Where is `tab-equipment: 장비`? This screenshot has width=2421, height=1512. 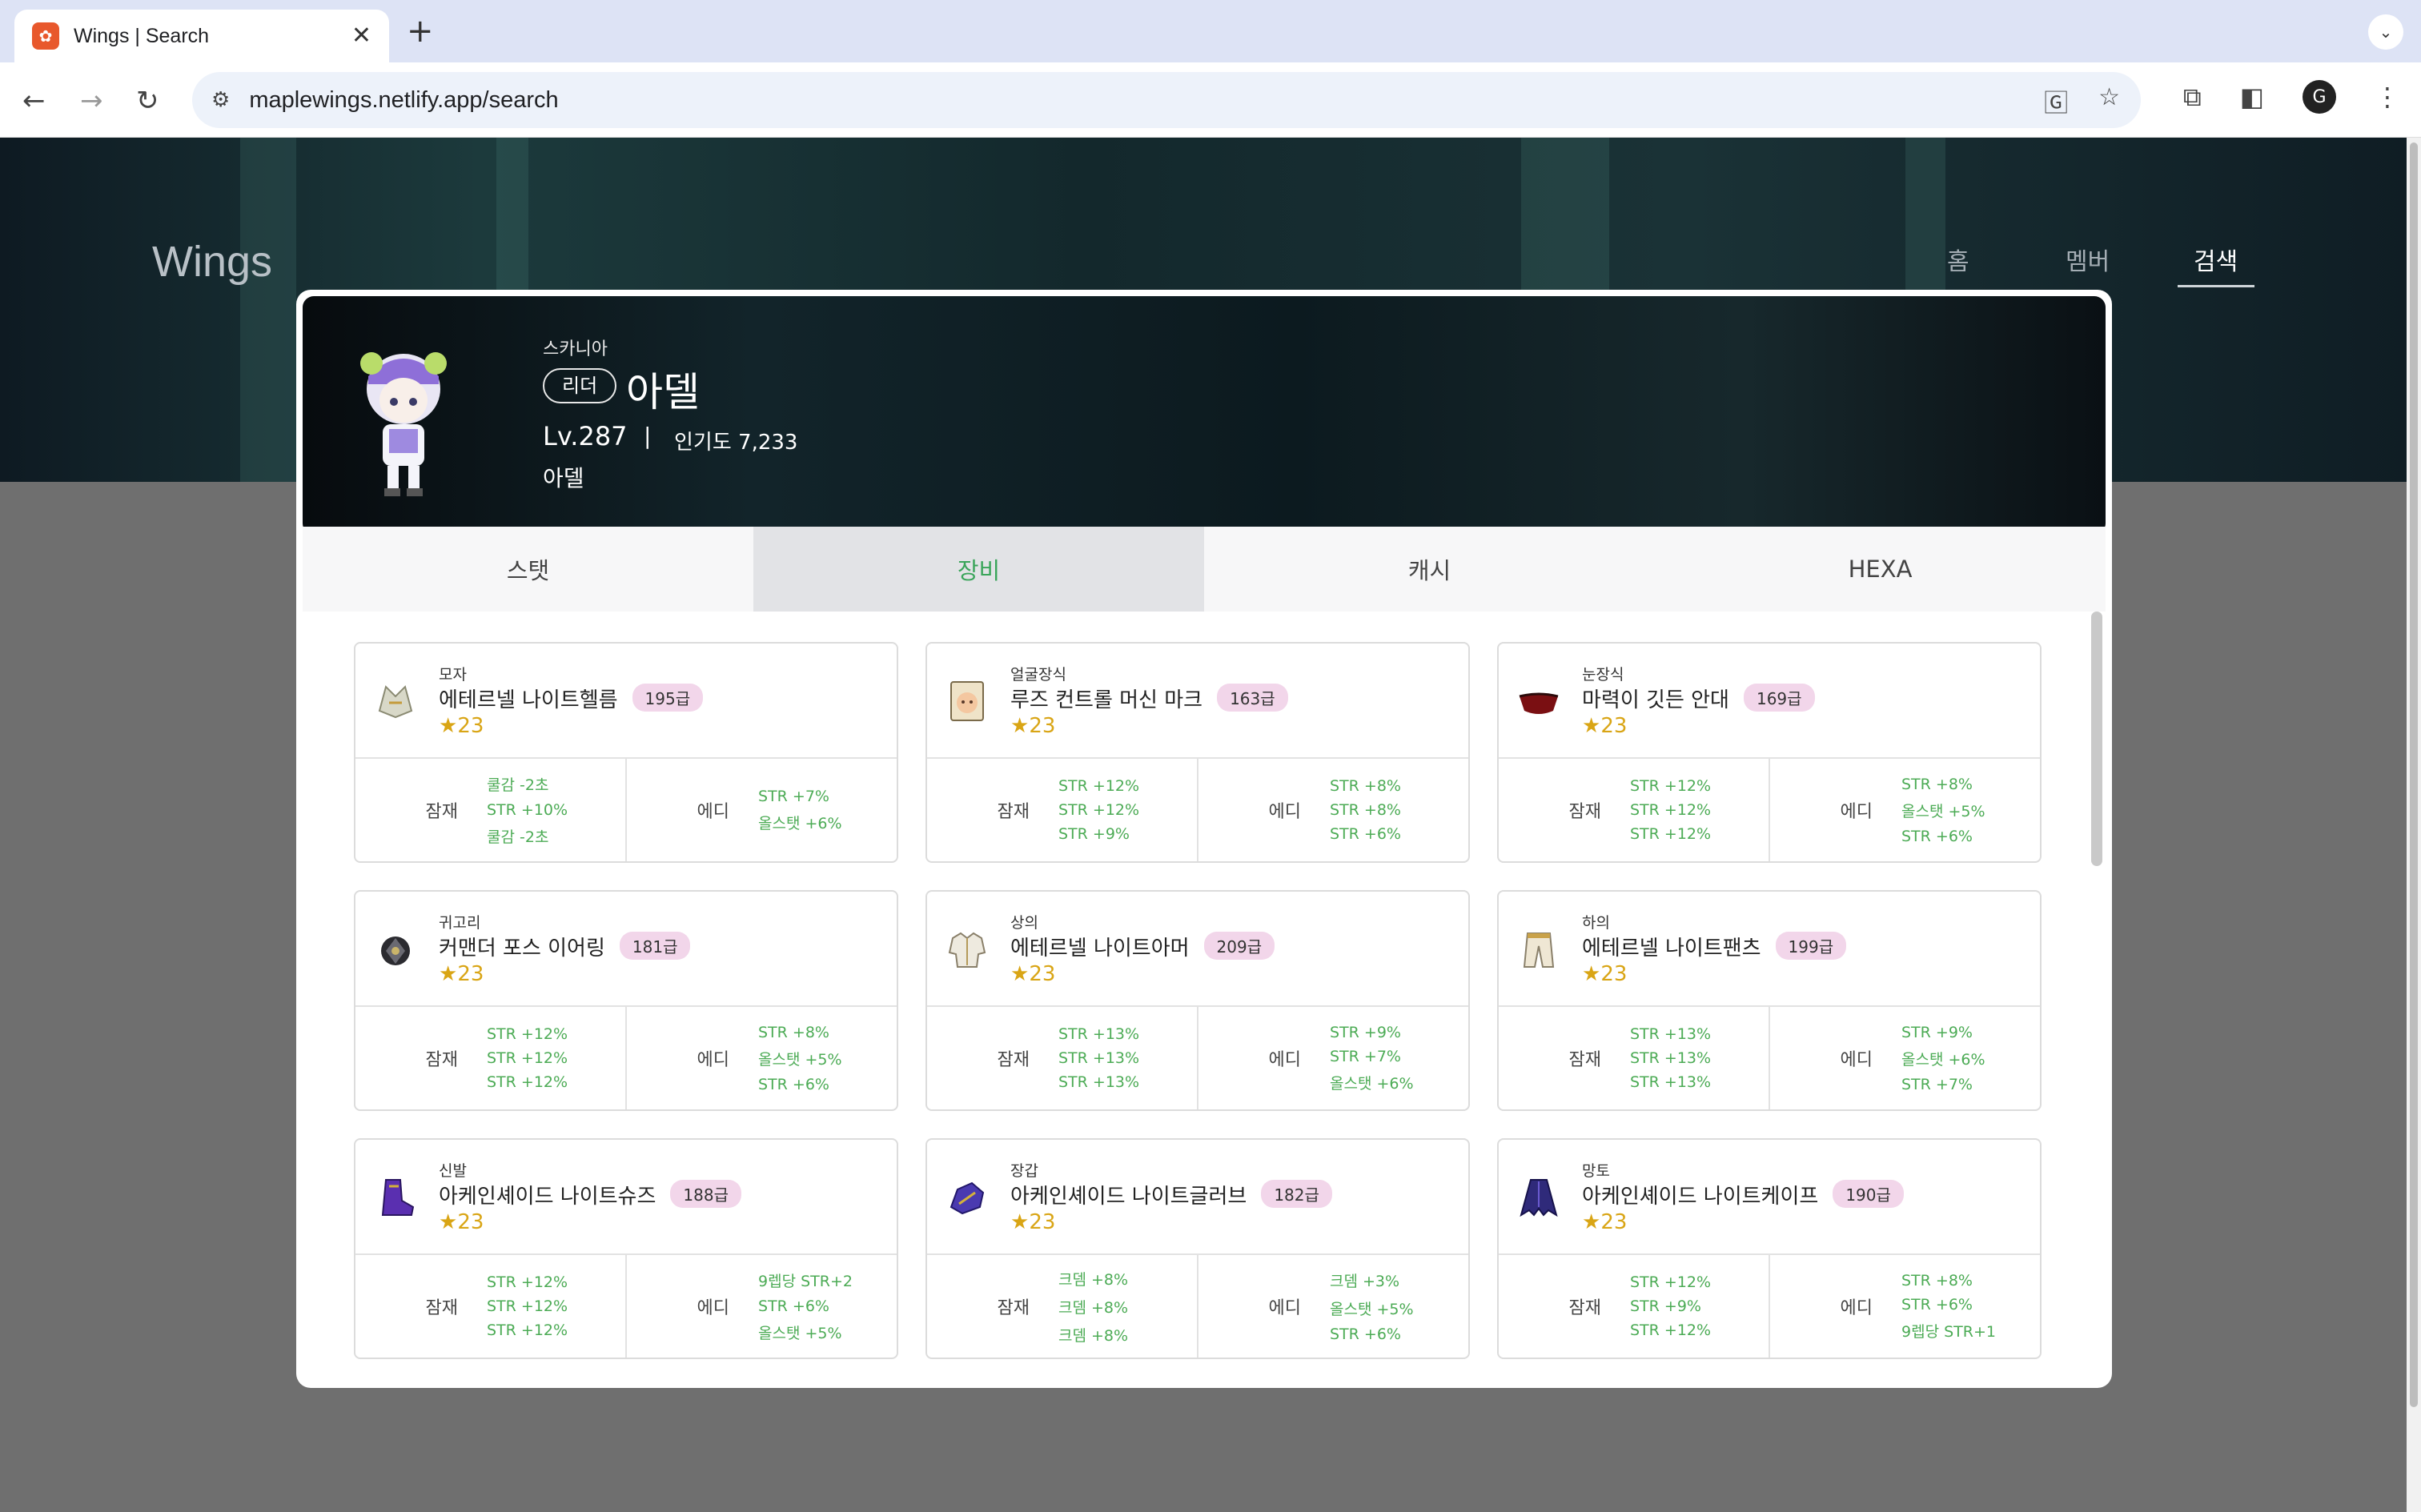
tab-equipment: 장비 is located at coordinates (978, 569).